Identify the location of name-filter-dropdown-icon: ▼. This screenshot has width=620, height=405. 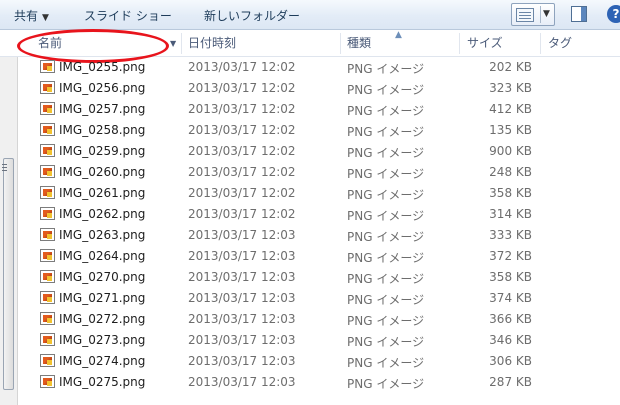
(173, 43).